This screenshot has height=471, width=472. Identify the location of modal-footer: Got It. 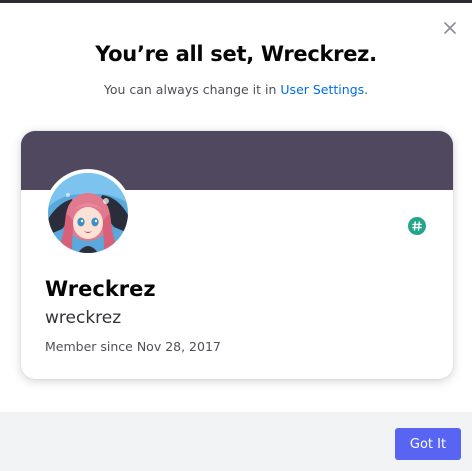
(236, 441).